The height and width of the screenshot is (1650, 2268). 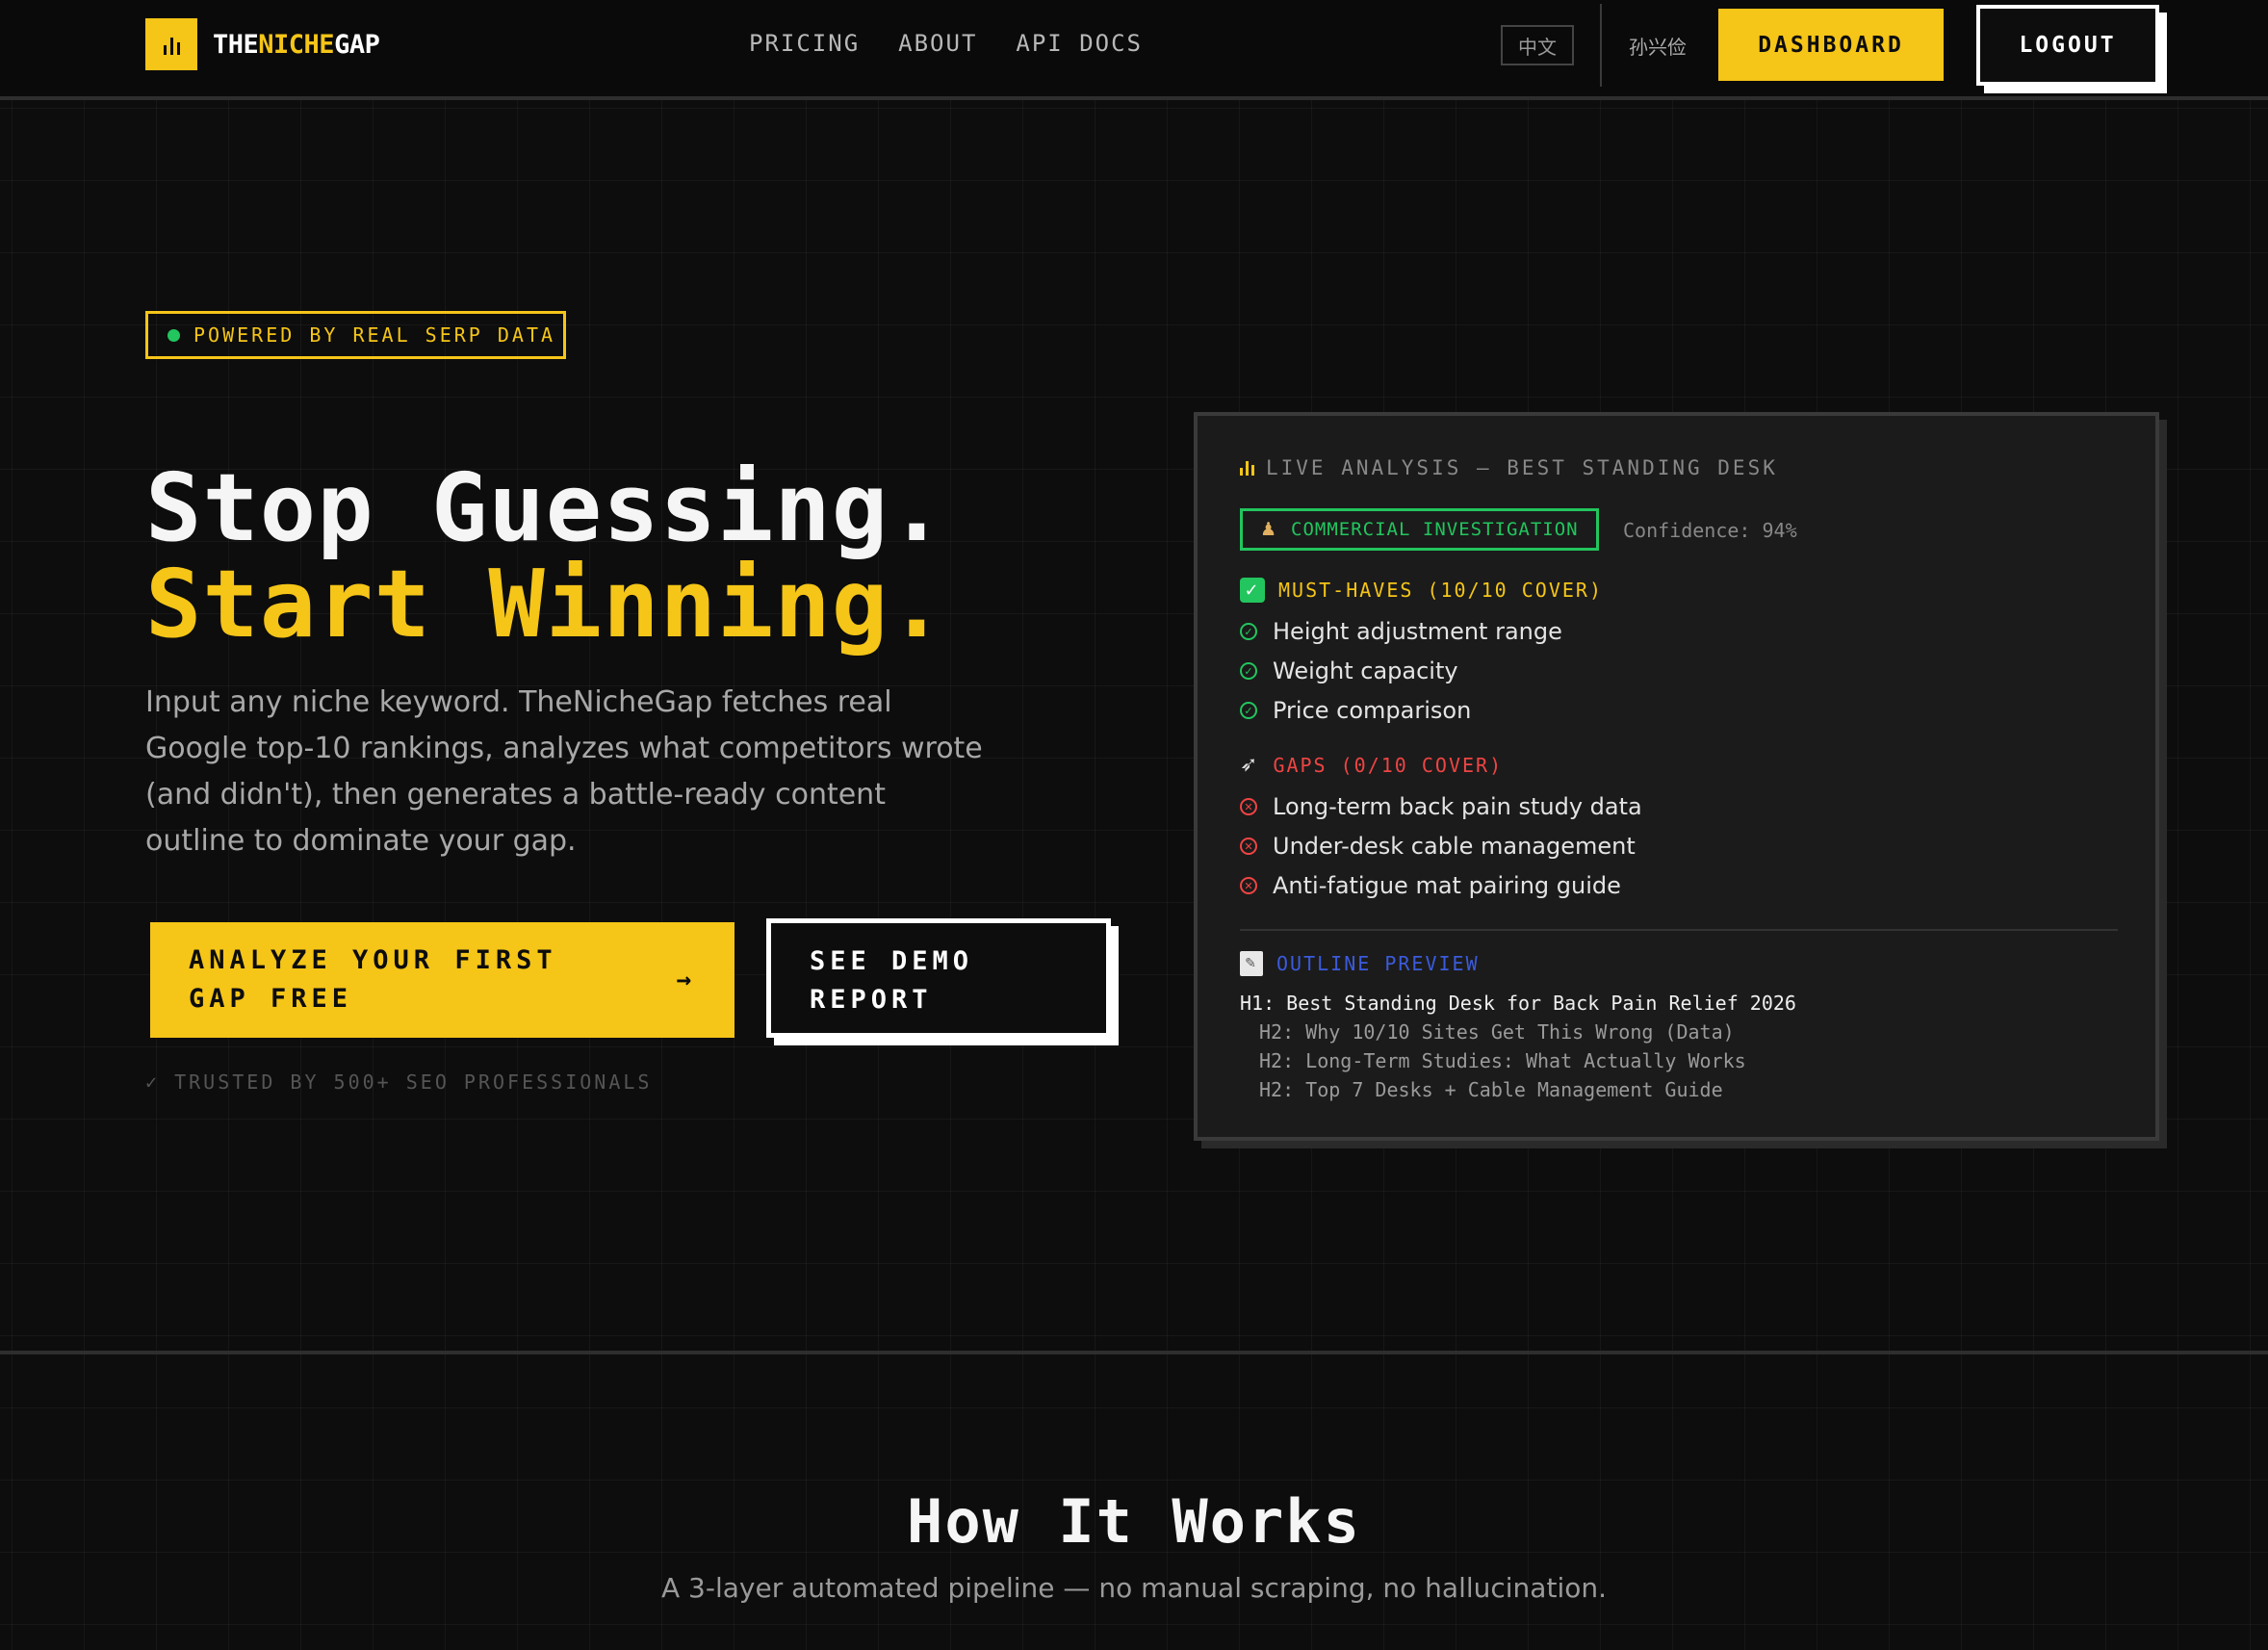 I want to click on must-have-label: Height adjustment range, so click(x=1418, y=631).